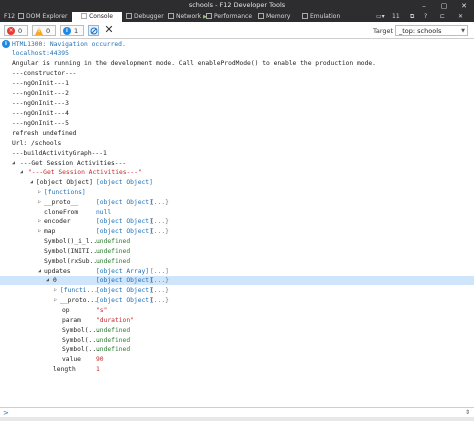  I want to click on console-group: ◢ "---Get Session Activities---", so click(237, 172).